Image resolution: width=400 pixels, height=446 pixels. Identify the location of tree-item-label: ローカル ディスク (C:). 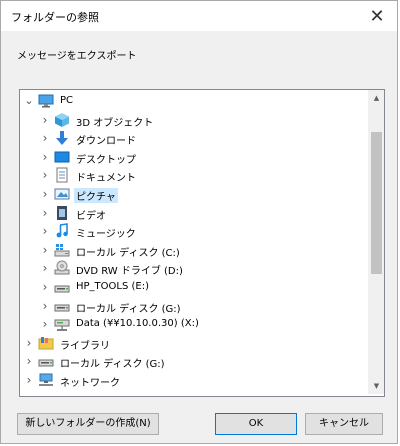
(128, 253).